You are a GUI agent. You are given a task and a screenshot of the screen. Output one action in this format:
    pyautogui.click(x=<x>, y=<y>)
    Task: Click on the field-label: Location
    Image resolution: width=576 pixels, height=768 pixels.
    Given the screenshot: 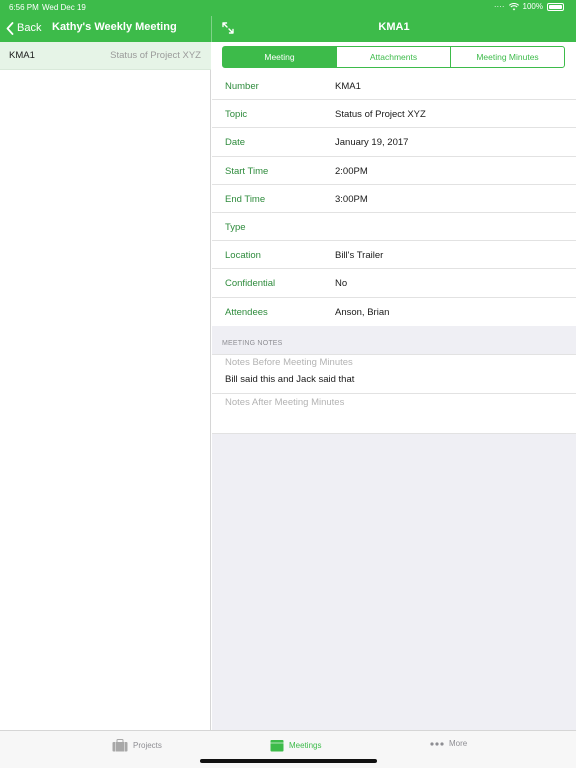 What is the action you would take?
    pyautogui.click(x=243, y=256)
    